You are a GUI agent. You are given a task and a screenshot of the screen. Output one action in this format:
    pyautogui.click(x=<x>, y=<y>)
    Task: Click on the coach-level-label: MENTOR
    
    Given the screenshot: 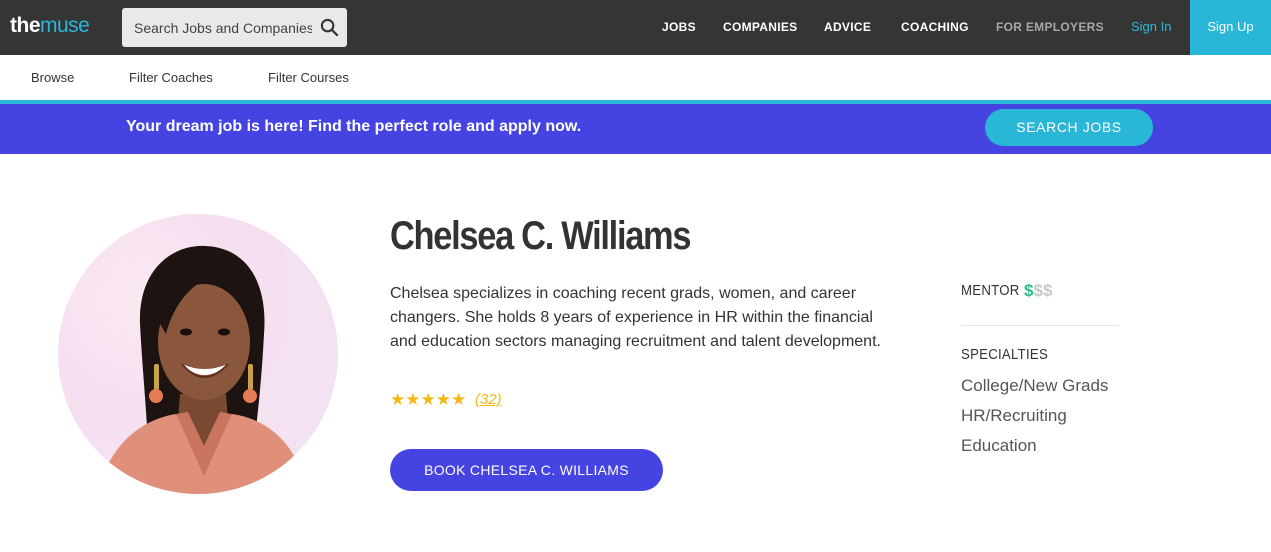 What is the action you would take?
    pyautogui.click(x=990, y=290)
    